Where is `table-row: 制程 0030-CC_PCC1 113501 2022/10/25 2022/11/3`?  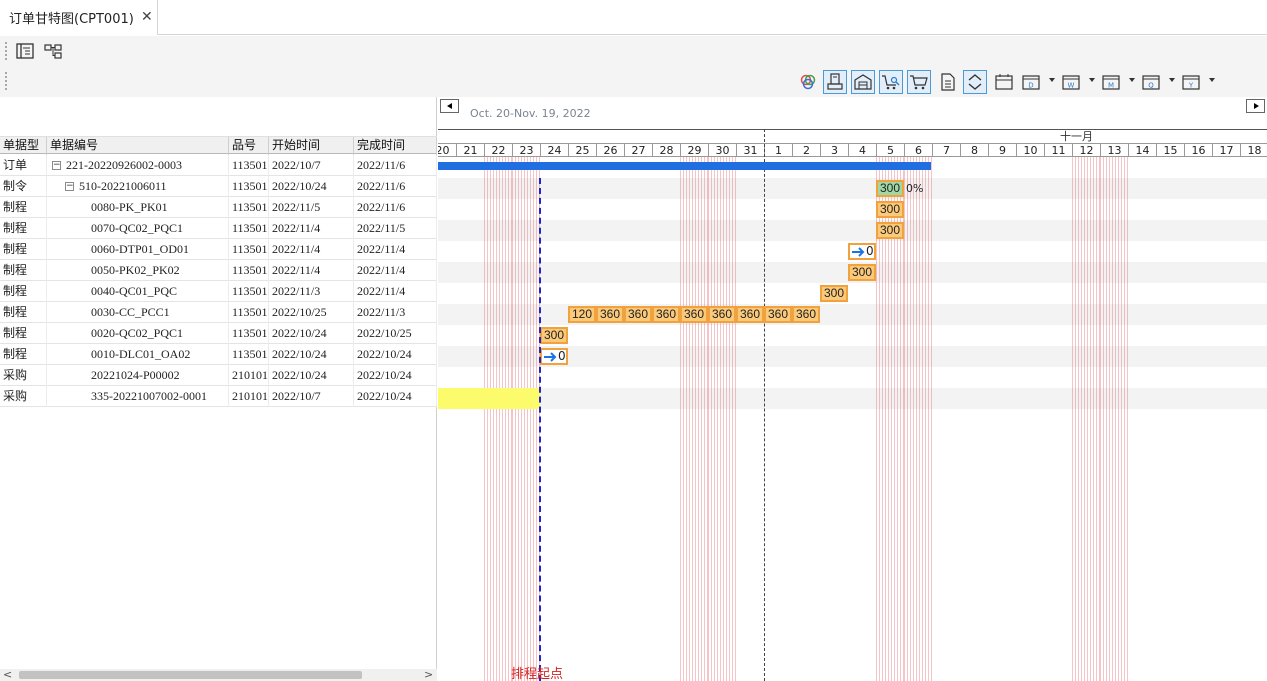
table-row: 制程 0030-CC_PCC1 113501 2022/10/25 2022/11/3 is located at coordinates (218, 312).